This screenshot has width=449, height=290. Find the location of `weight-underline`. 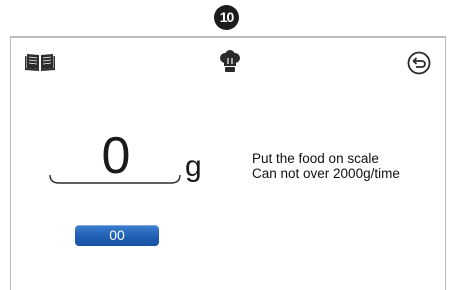

weight-underline is located at coordinates (115, 179).